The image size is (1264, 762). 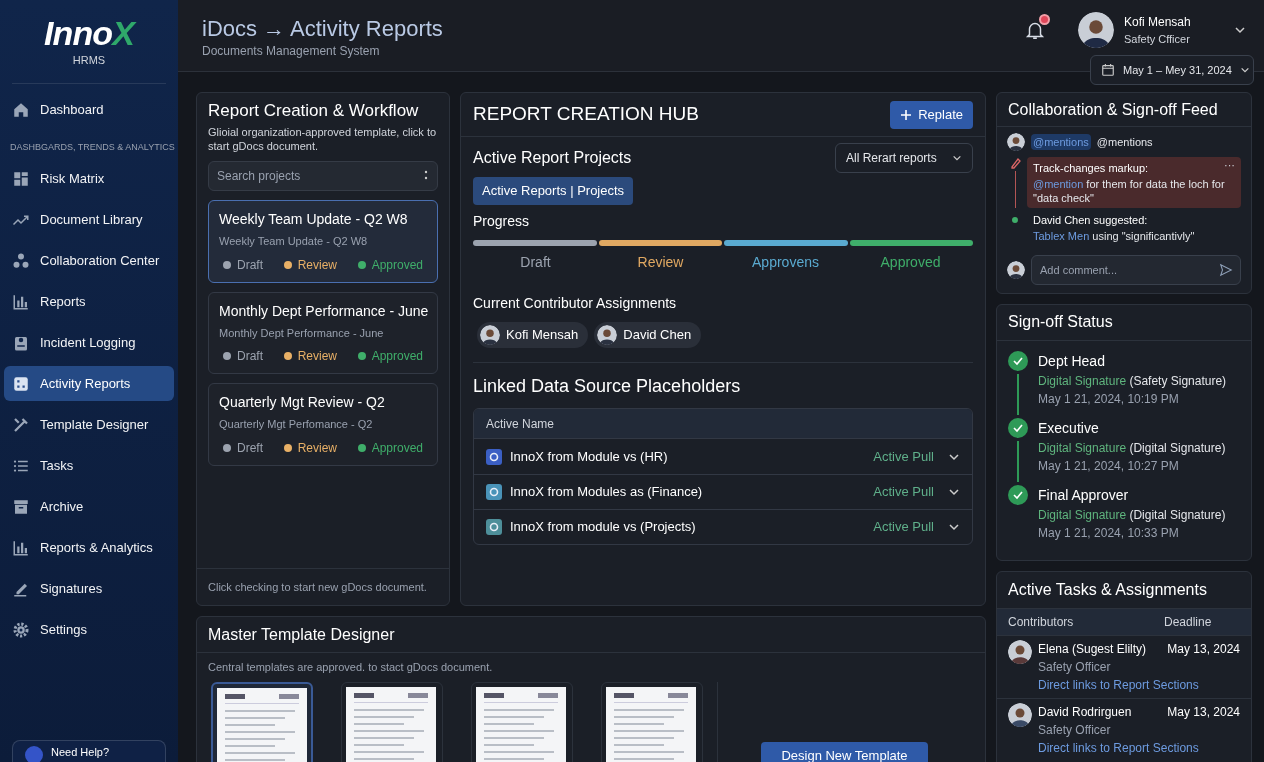 What do you see at coordinates (603, 527) in the screenshot?
I see `source-name: InnoX from module vs (Projects)` at bounding box center [603, 527].